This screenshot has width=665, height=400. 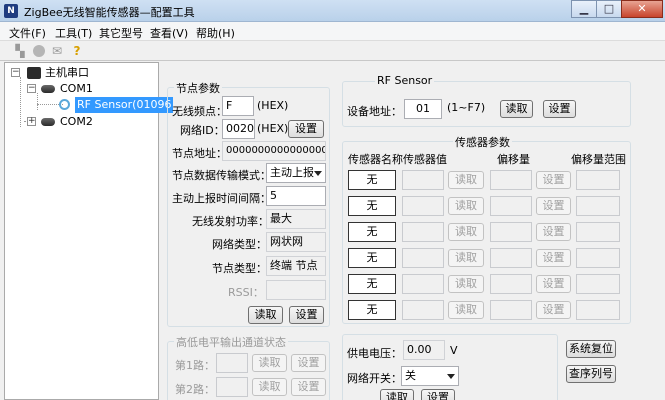 I want to click on sensor-icon, so click(x=64, y=104).